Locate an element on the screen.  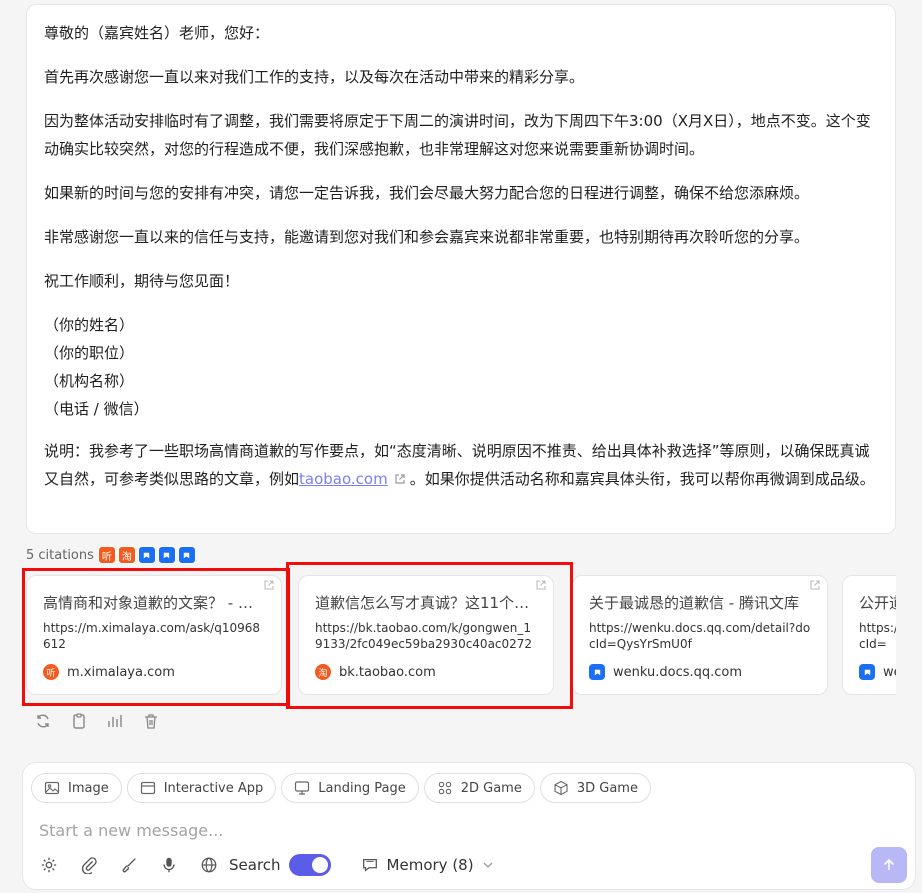
paragraph-closing: 祝工作顺利，期待与您见面！ is located at coordinates (142, 281).